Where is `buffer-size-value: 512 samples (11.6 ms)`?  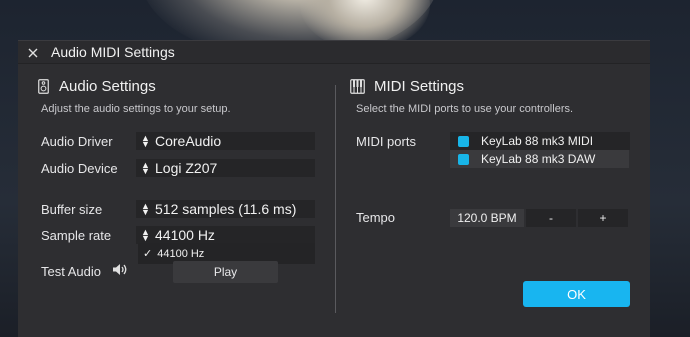 buffer-size-value: 512 samples (11.6 ms) is located at coordinates (226, 209).